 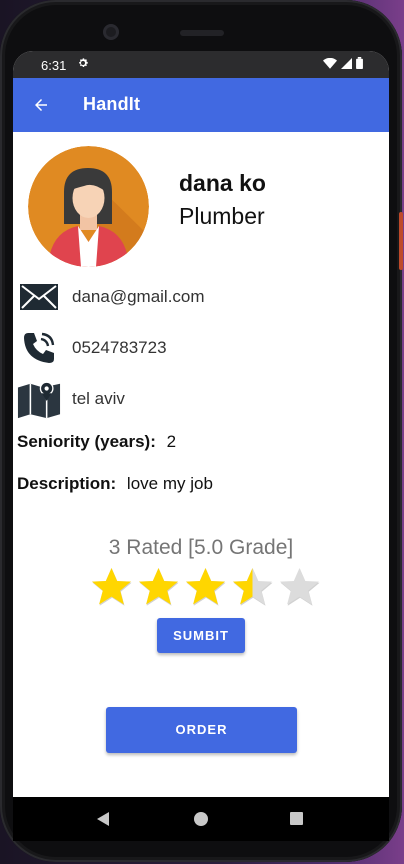 What do you see at coordinates (171, 441) in the screenshot?
I see `seniority-value: 2` at bounding box center [171, 441].